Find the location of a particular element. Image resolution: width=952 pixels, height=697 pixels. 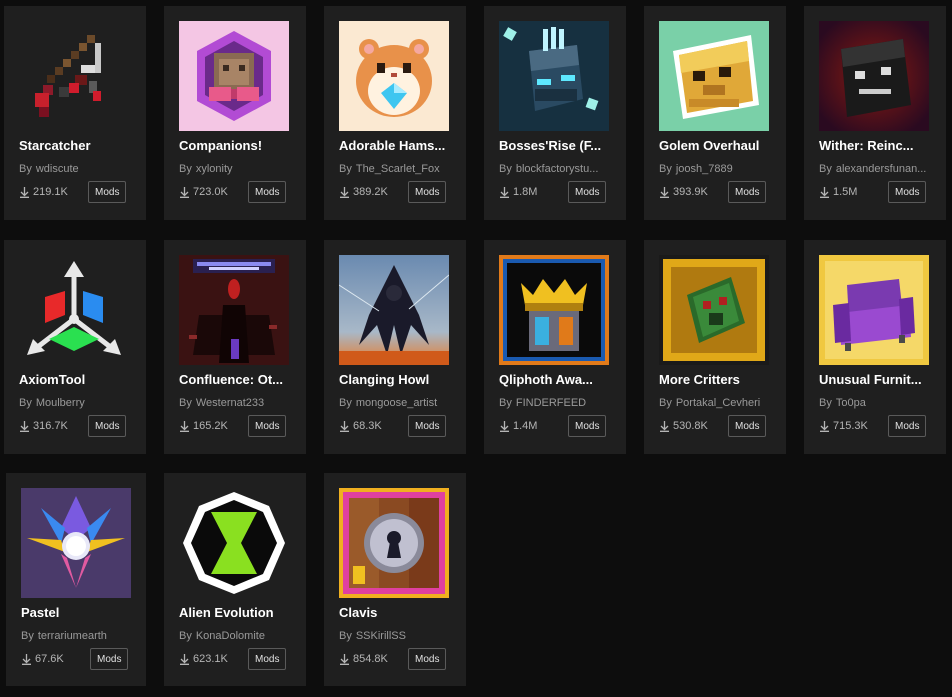

mod-thumbnail-qliphoth-awakening is located at coordinates (554, 310).